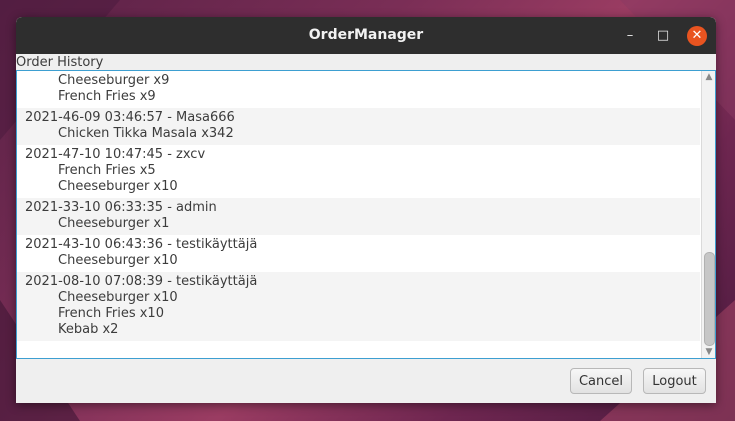 The height and width of the screenshot is (421, 735). Describe the element at coordinates (88, 329) in the screenshot. I see `order-item: Kebab x2` at that location.